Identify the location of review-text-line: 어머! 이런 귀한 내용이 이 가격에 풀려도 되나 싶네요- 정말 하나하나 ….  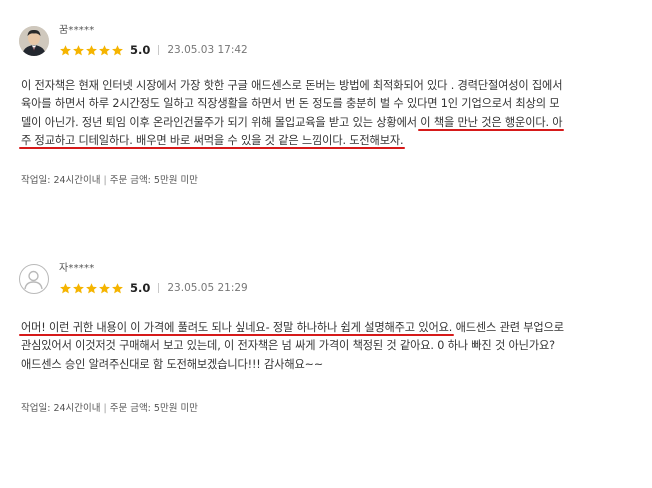
(331, 328).